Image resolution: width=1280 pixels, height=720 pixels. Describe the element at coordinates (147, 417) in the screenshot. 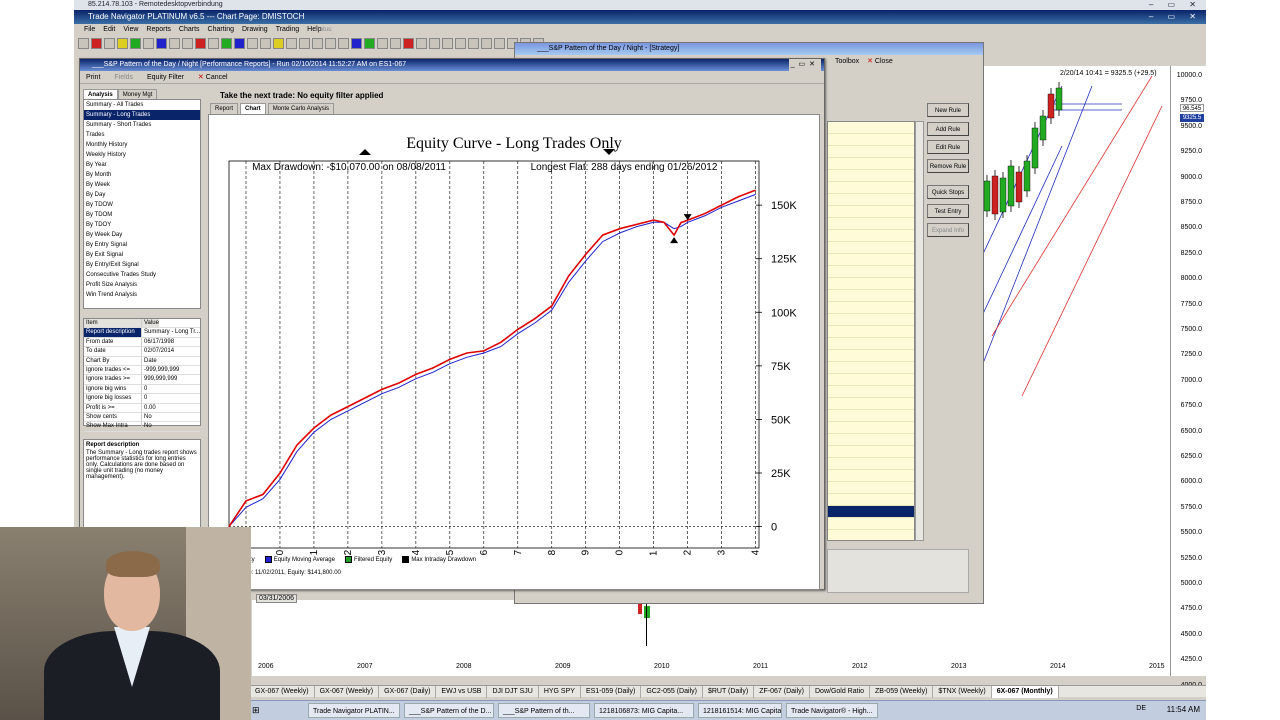

I see `grid-value: No` at that location.